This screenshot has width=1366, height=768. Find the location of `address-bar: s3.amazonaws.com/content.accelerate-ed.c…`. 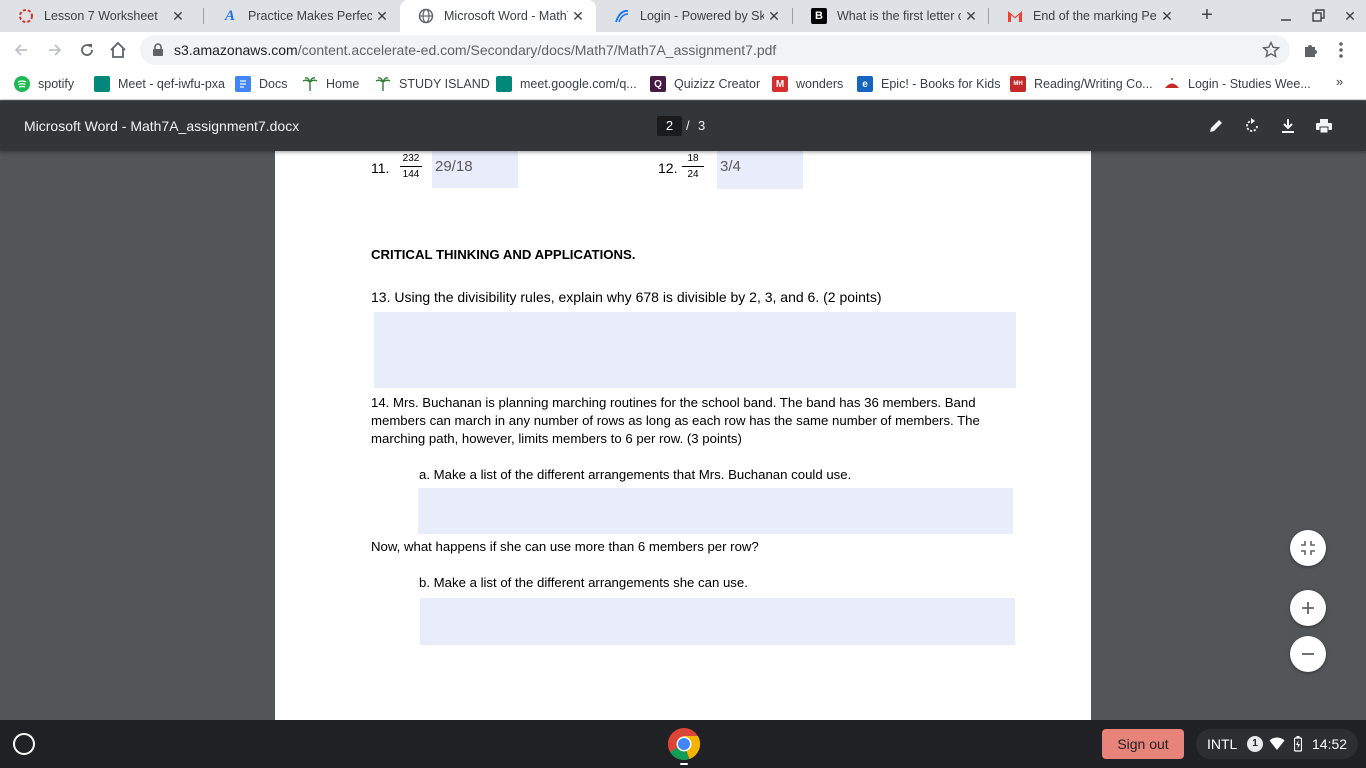

address-bar: s3.amazonaws.com/content.accelerate-ed.c… is located at coordinates (715, 50).